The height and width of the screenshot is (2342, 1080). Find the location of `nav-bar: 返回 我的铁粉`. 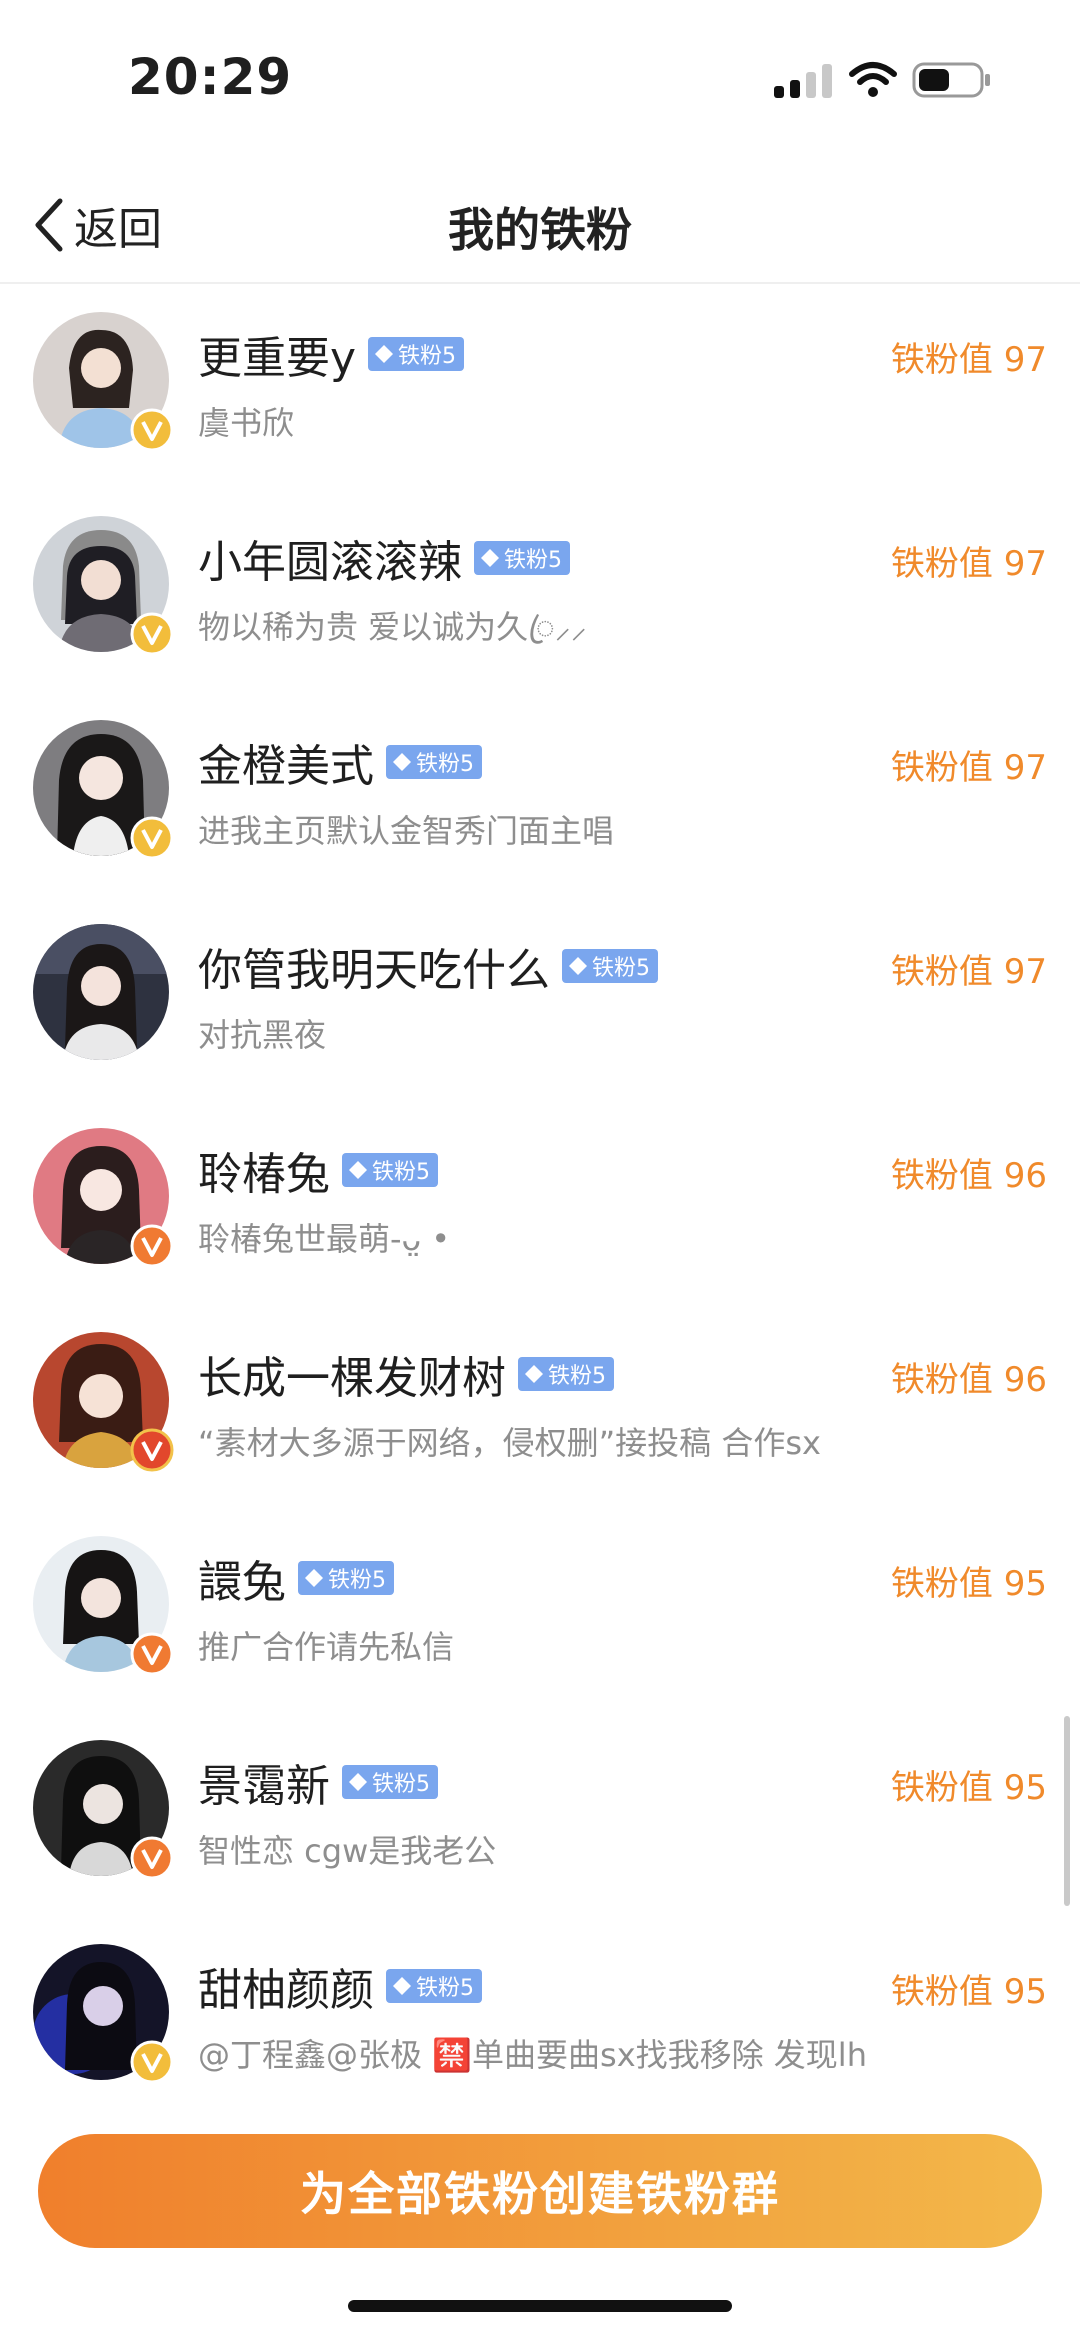

nav-bar: 返回 我的铁粉 is located at coordinates (540, 217).